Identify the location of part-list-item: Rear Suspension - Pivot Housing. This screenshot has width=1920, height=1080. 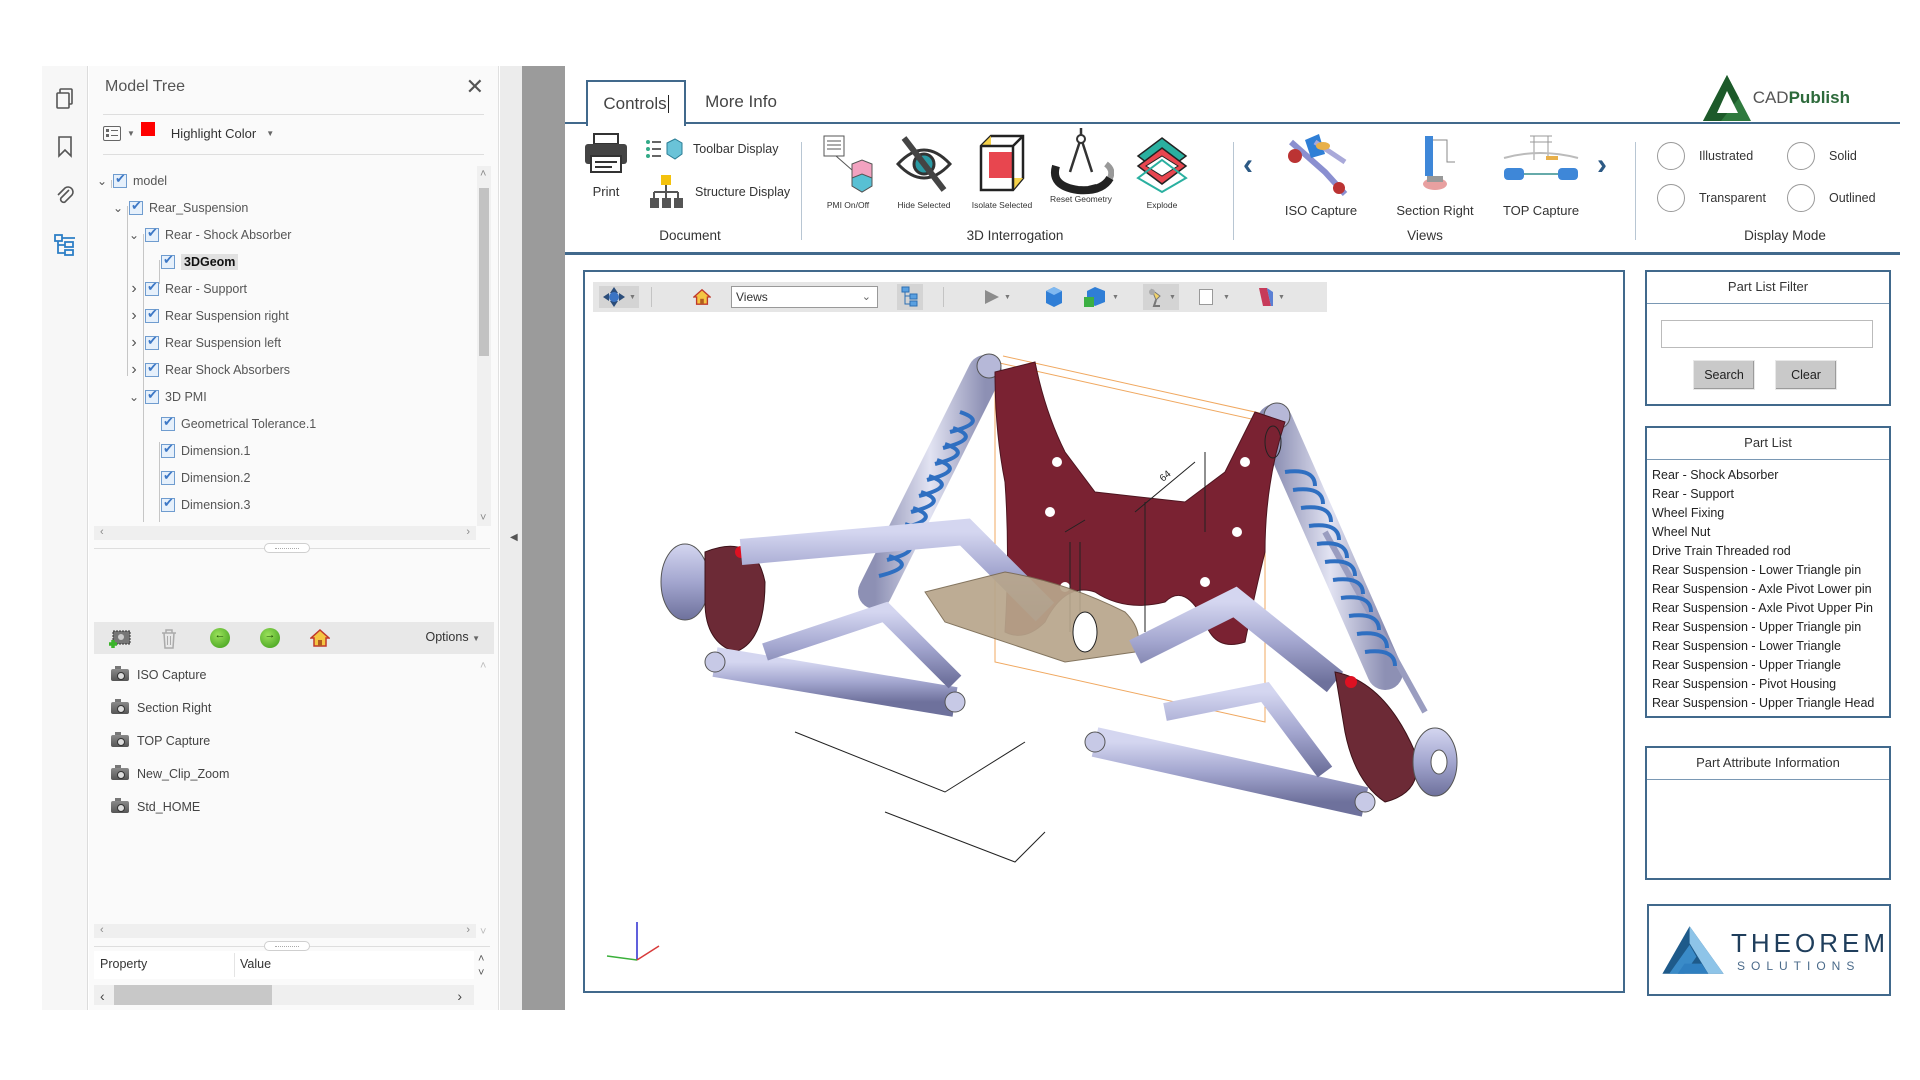
(1768, 684).